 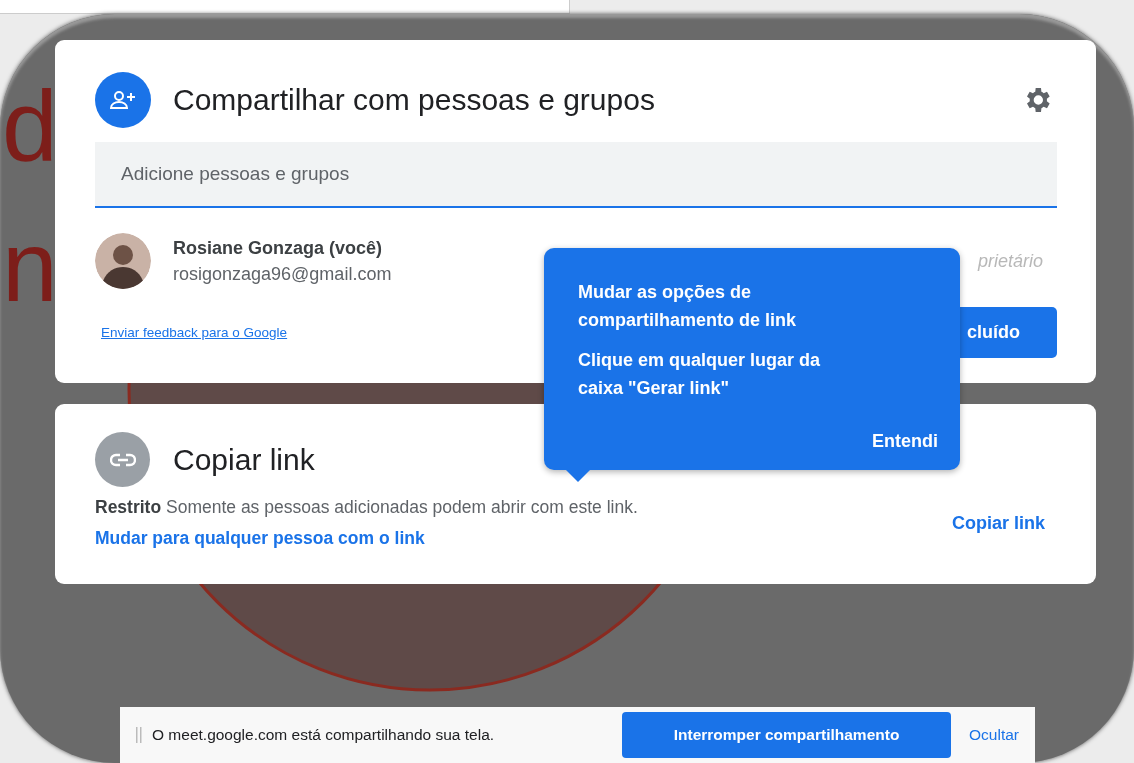 I want to click on stop-sharing-button: Interromper compartilhamento, so click(x=787, y=735).